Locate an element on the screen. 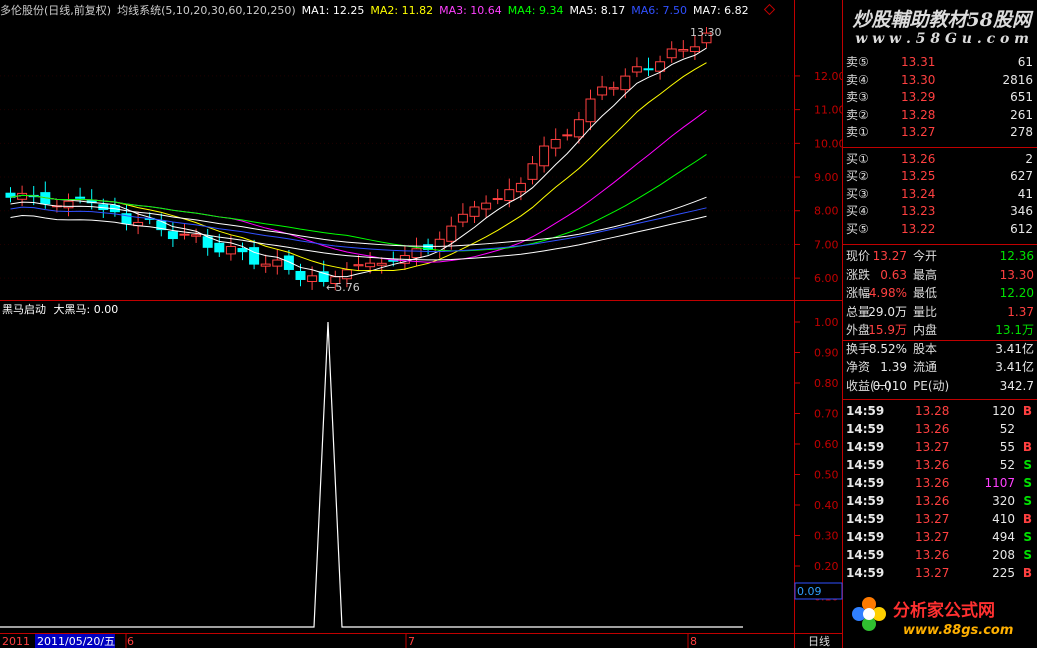 This screenshot has width=1037, height=648. price-axis-label: 7.00 is located at coordinates (826, 244).